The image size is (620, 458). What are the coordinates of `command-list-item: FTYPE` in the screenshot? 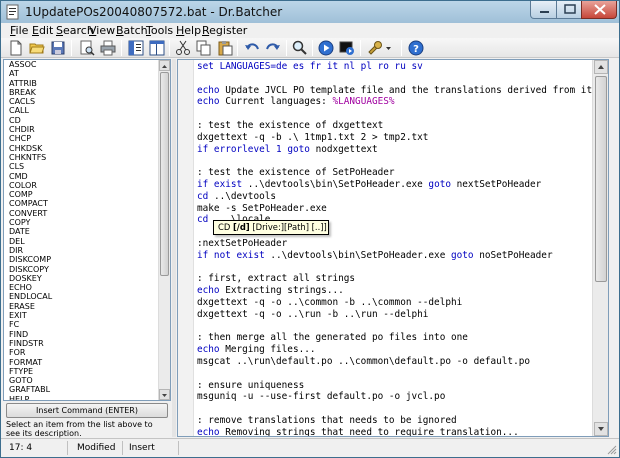 It's located at (84, 371).